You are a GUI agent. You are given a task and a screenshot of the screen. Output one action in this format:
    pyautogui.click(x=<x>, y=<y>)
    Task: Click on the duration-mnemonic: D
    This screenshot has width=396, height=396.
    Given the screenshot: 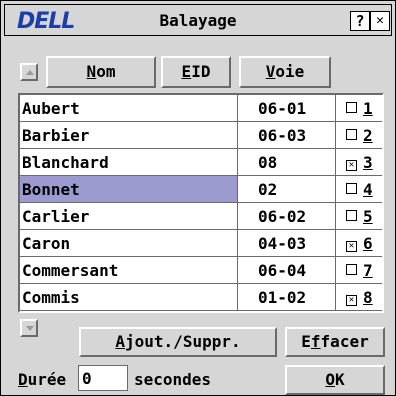 What is the action you would take?
    pyautogui.click(x=23, y=379)
    